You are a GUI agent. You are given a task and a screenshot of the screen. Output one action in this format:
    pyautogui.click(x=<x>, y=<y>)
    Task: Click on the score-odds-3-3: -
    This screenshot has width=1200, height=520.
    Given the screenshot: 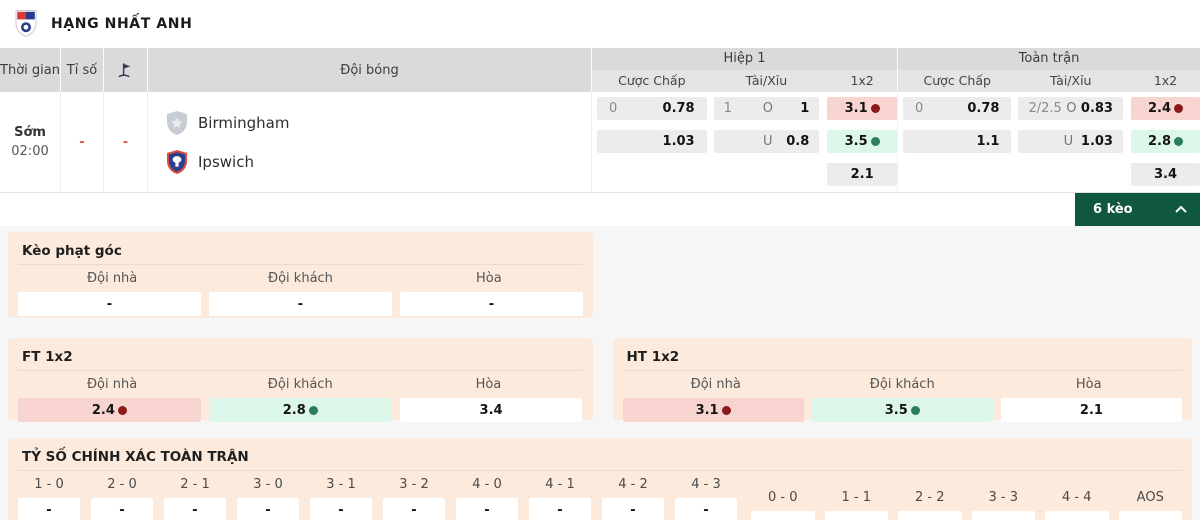 What is the action you would take?
    pyautogui.click(x=1003, y=515)
    